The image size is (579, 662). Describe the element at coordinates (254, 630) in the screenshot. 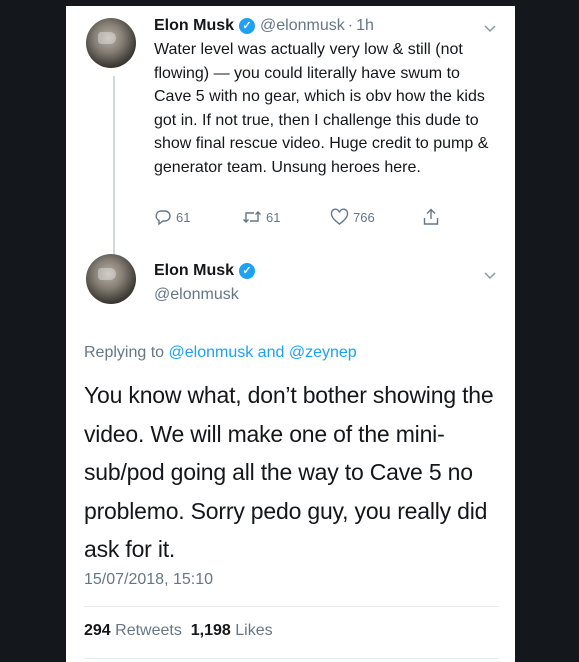

I see `like-label: Likes` at that location.